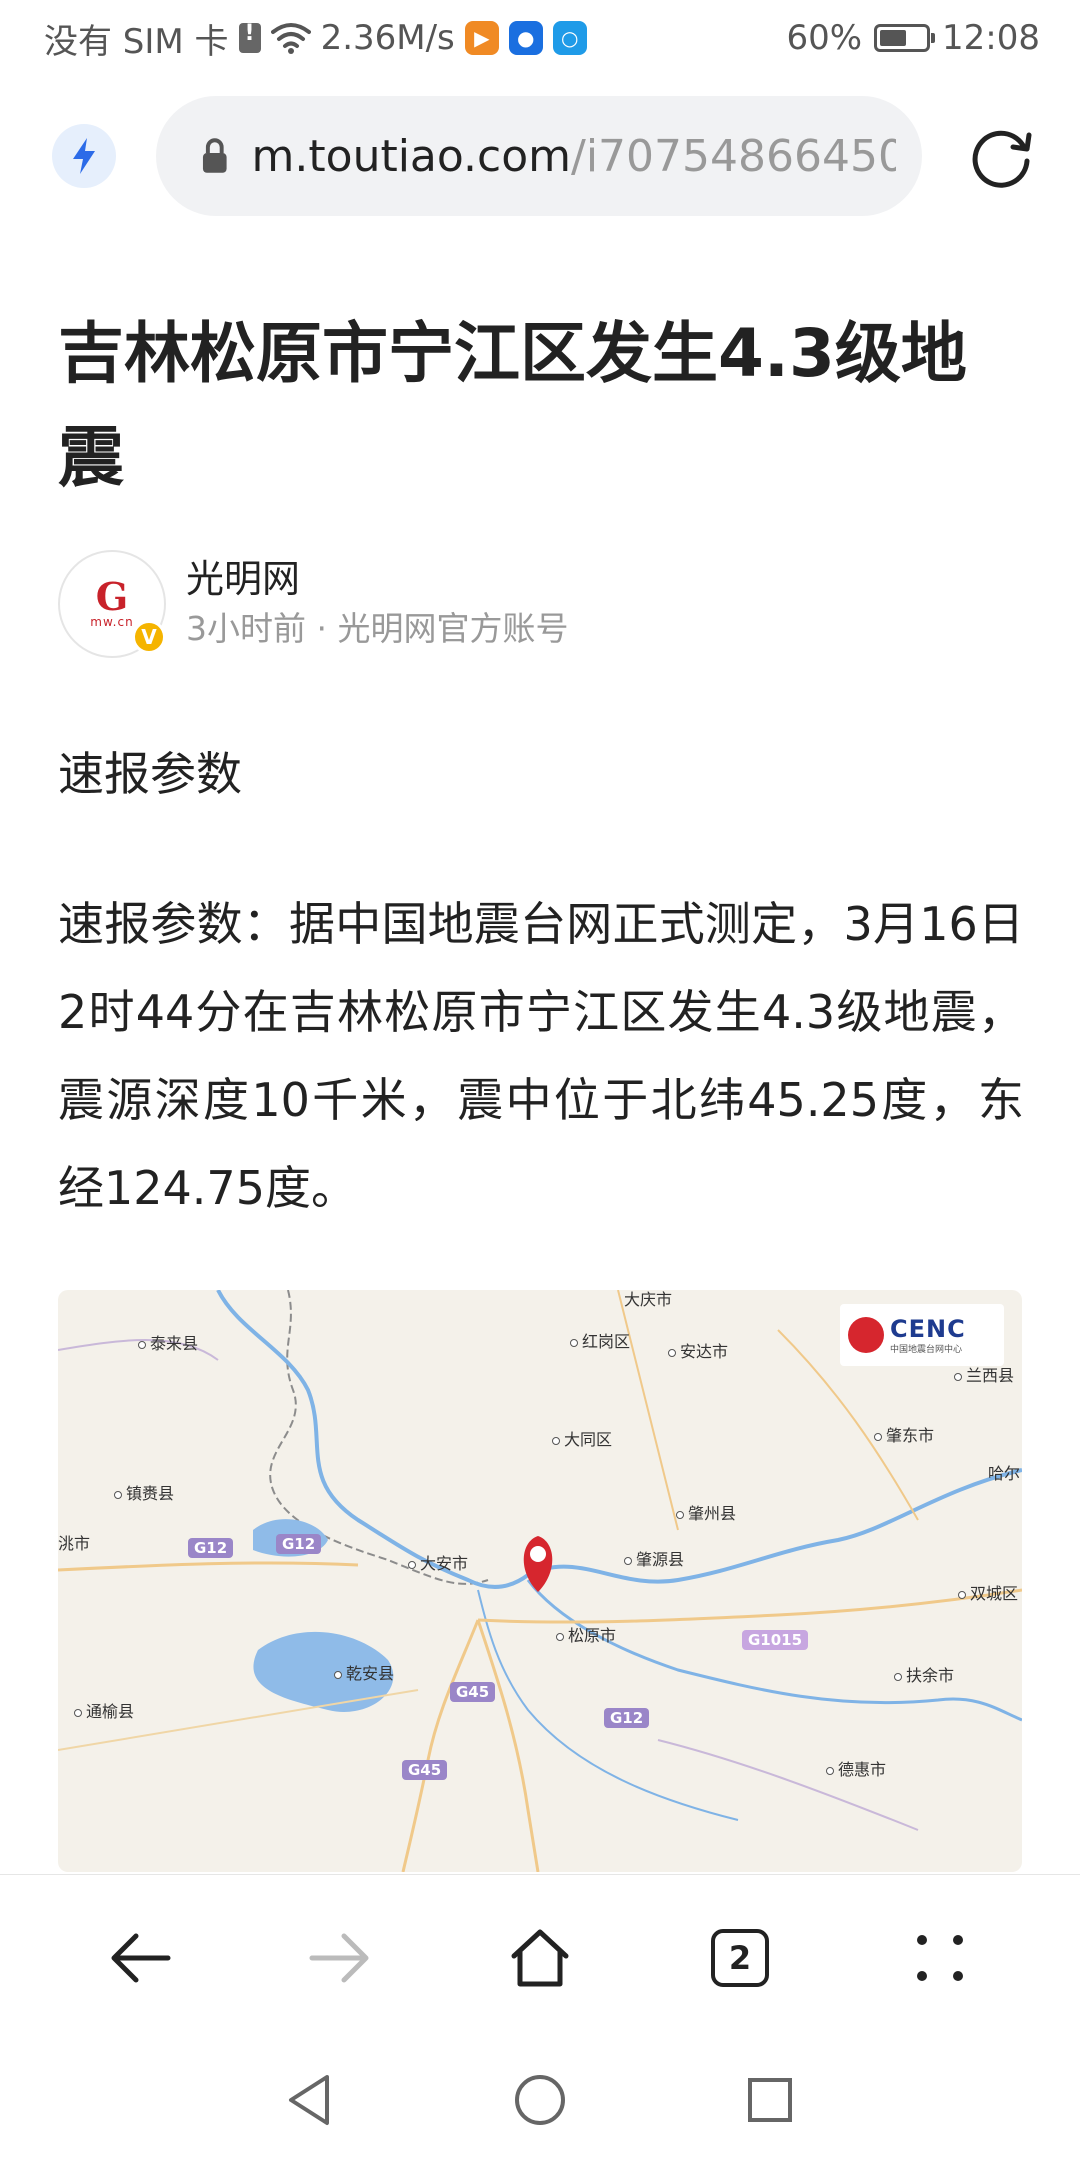  What do you see at coordinates (299, 1544) in the screenshot?
I see `road-shield-g12-mid: G12` at bounding box center [299, 1544].